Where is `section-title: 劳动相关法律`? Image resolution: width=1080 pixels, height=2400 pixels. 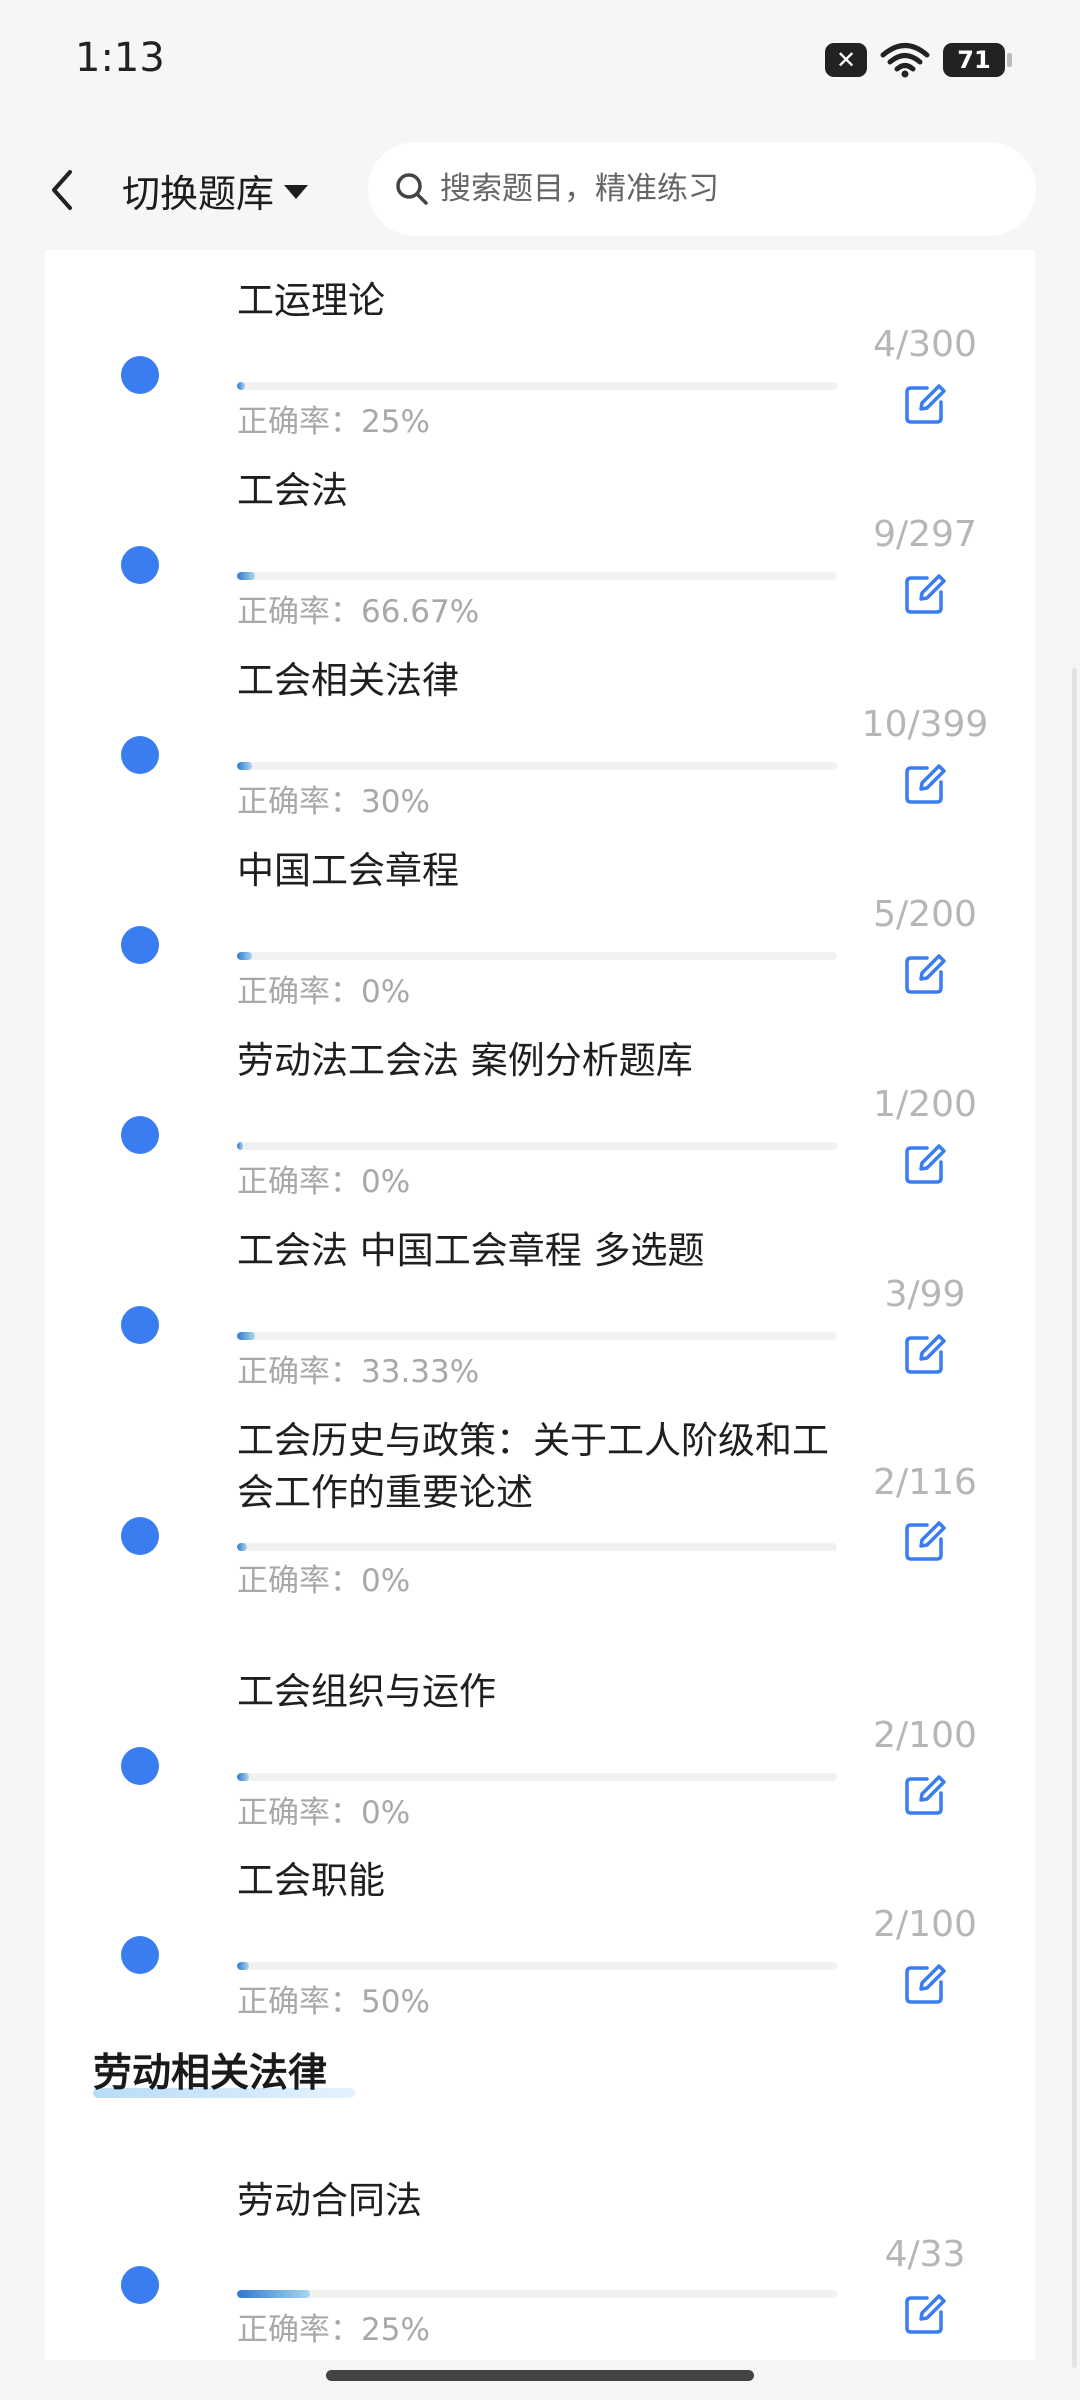
section-title: 劳动相关法律 is located at coordinates (210, 2073).